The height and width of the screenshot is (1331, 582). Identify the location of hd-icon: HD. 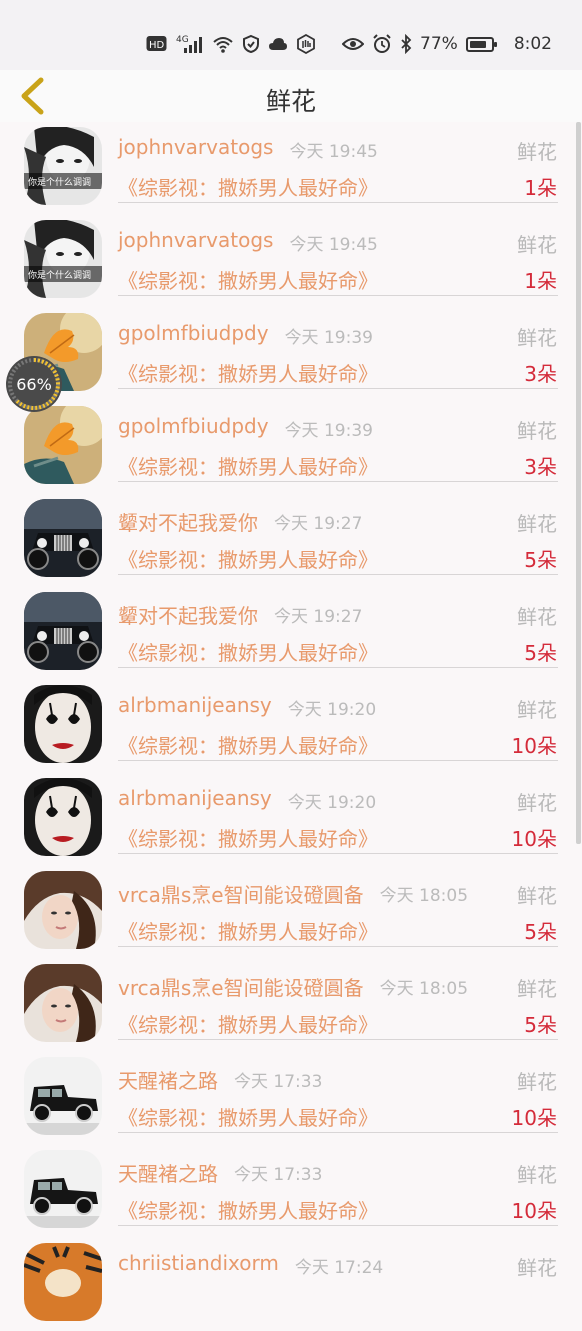
(157, 44).